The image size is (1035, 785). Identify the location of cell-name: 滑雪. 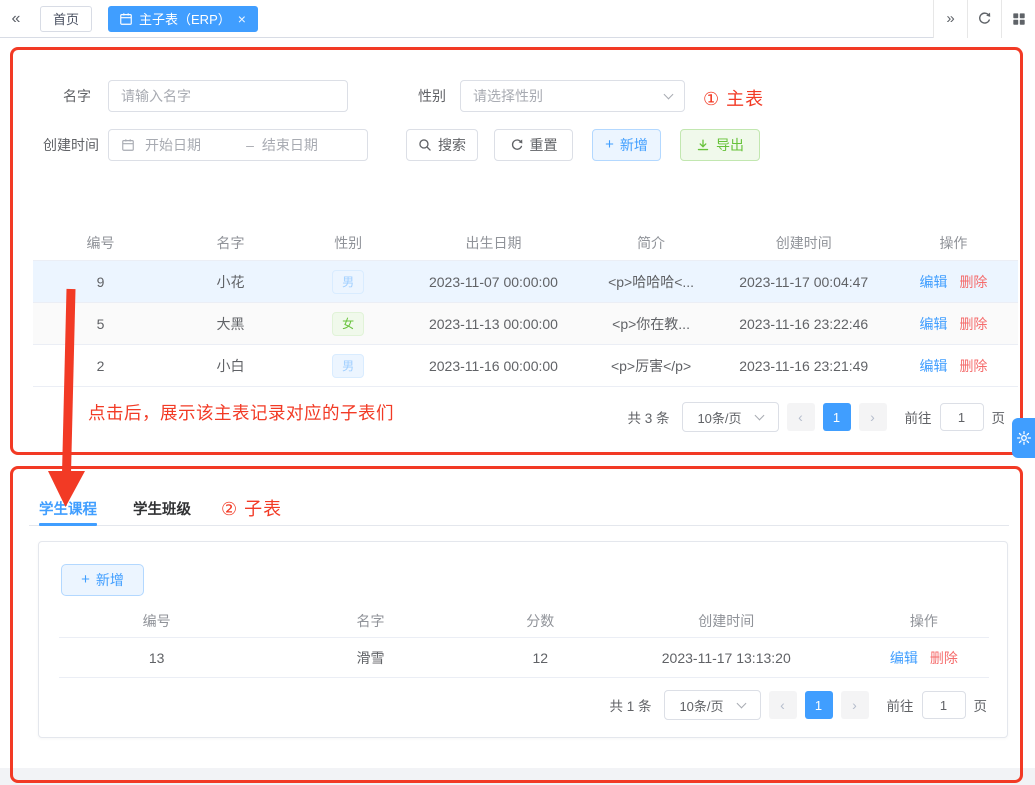
(370, 657).